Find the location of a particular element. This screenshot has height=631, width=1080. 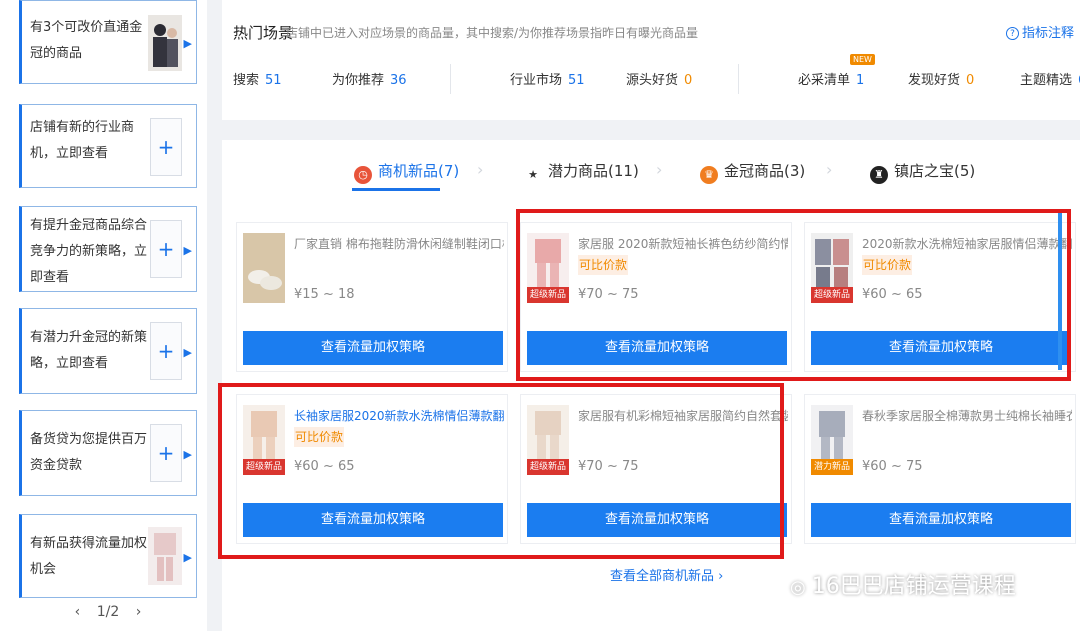

metric-industry-market: 行业市场 51 is located at coordinates (547, 78).